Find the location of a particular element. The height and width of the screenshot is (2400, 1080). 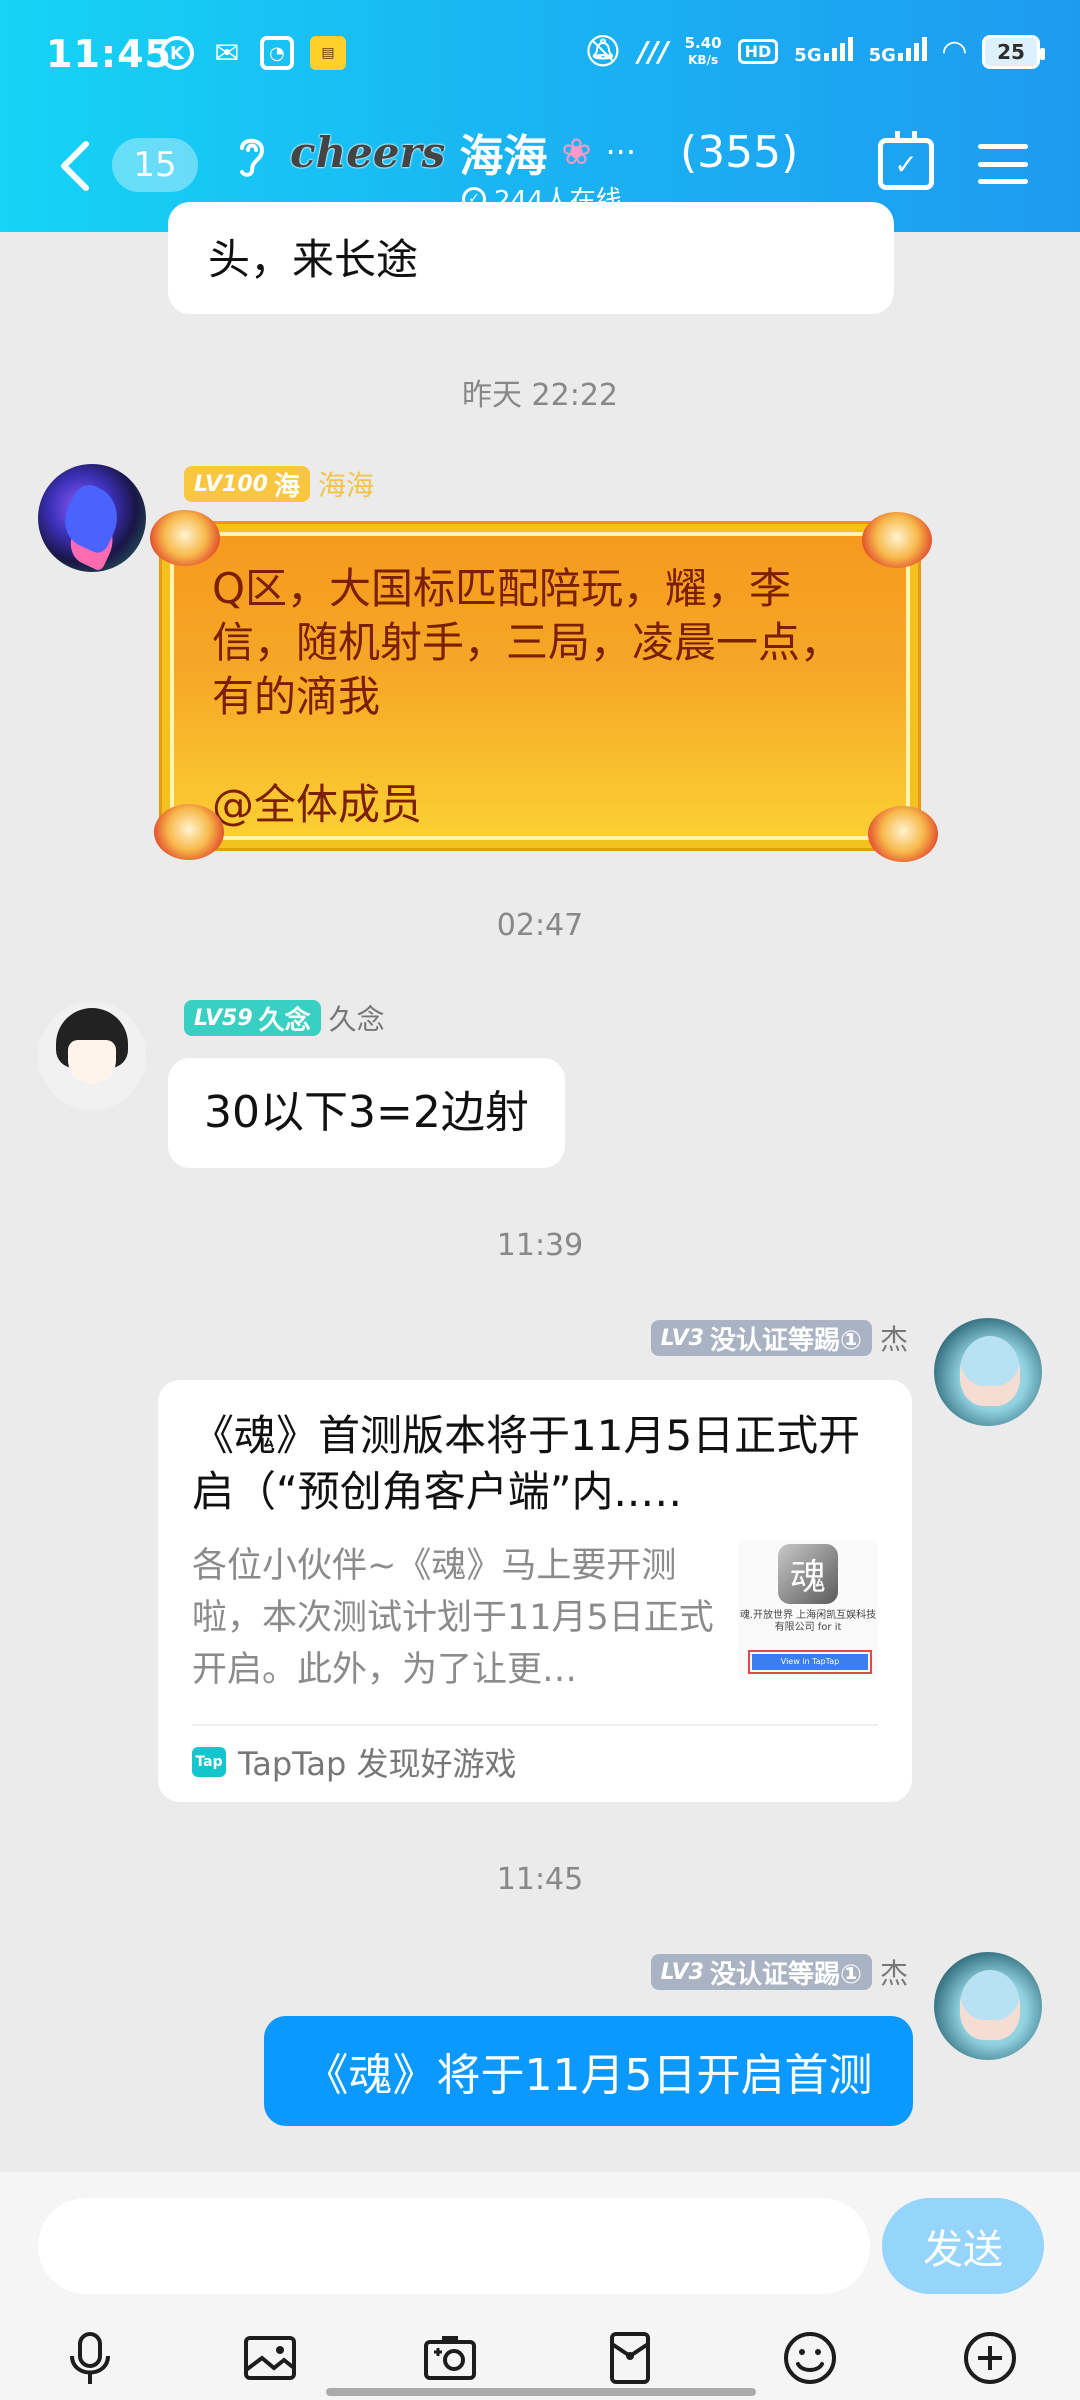

calendar-check-button: ✓ is located at coordinates (906, 160).